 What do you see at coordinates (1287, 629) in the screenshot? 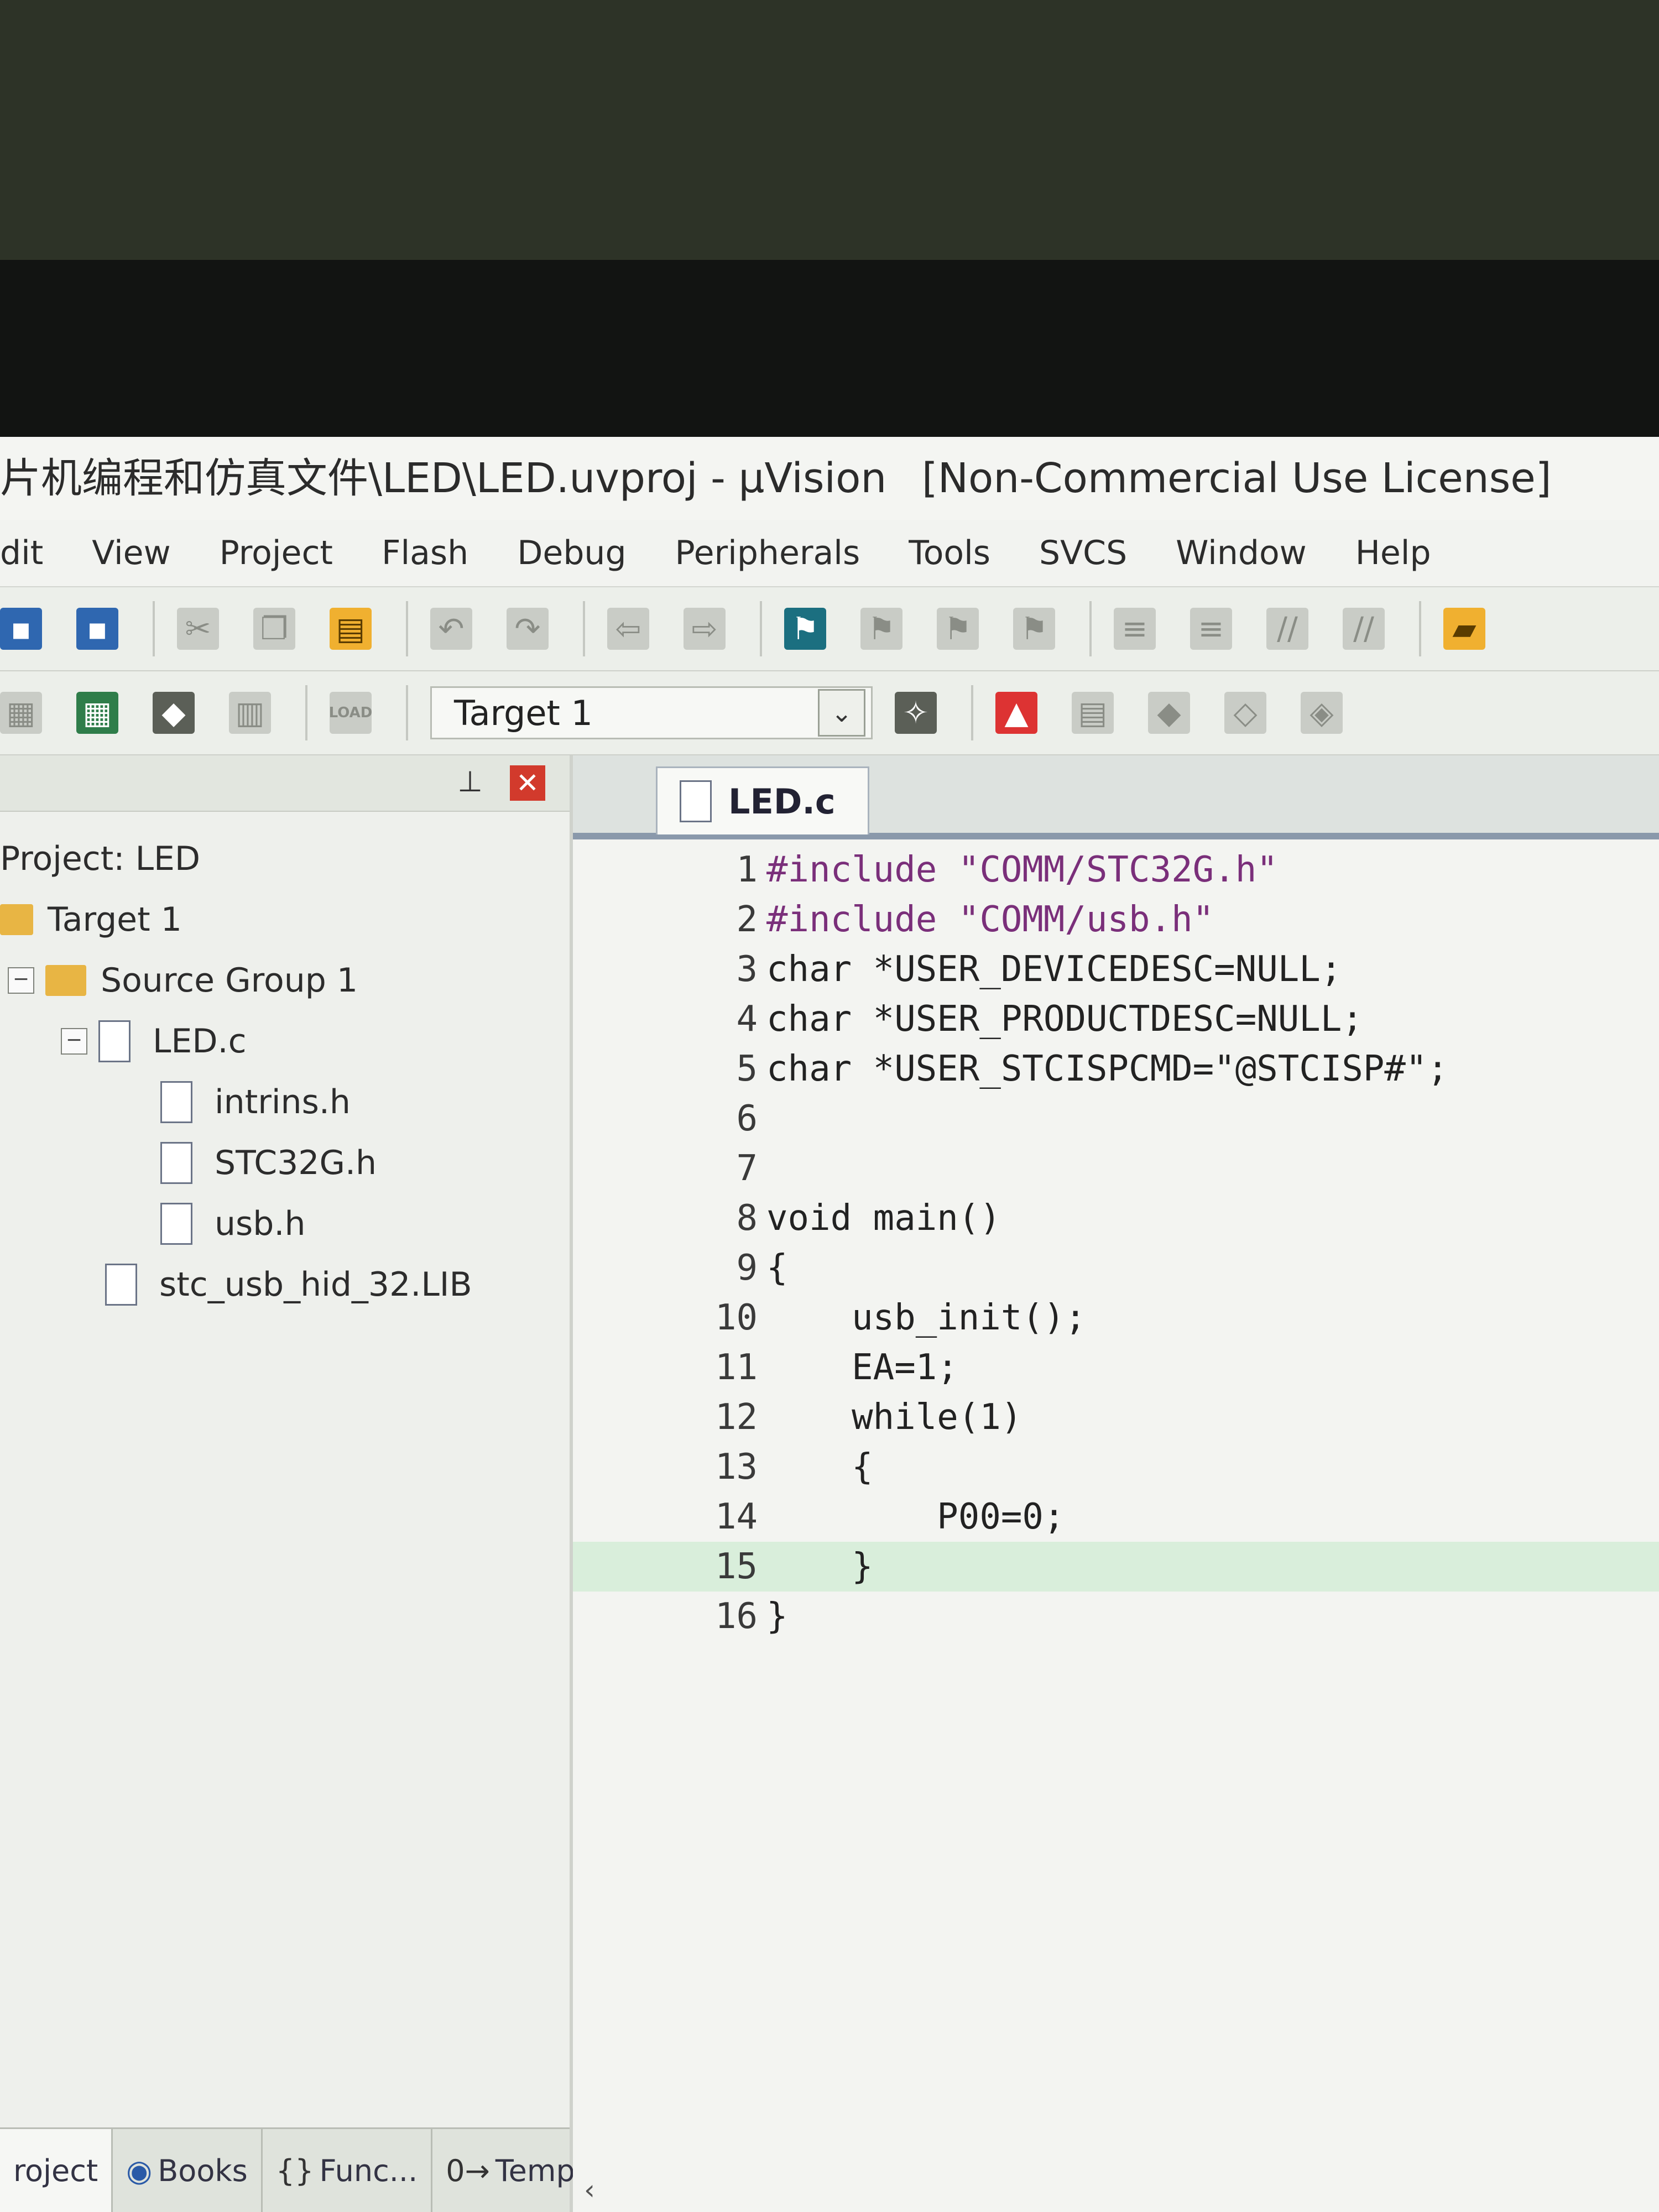
I see `comment-icon: //` at bounding box center [1287, 629].